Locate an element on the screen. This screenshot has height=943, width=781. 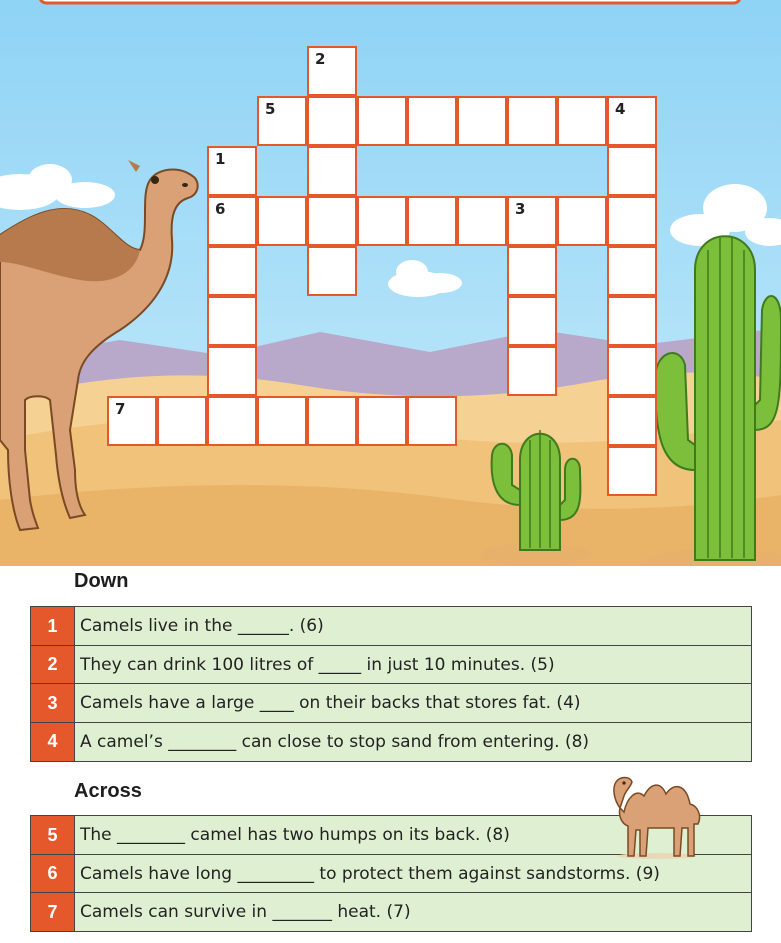
clue-number-label: 4 is located at coordinates (620, 109).